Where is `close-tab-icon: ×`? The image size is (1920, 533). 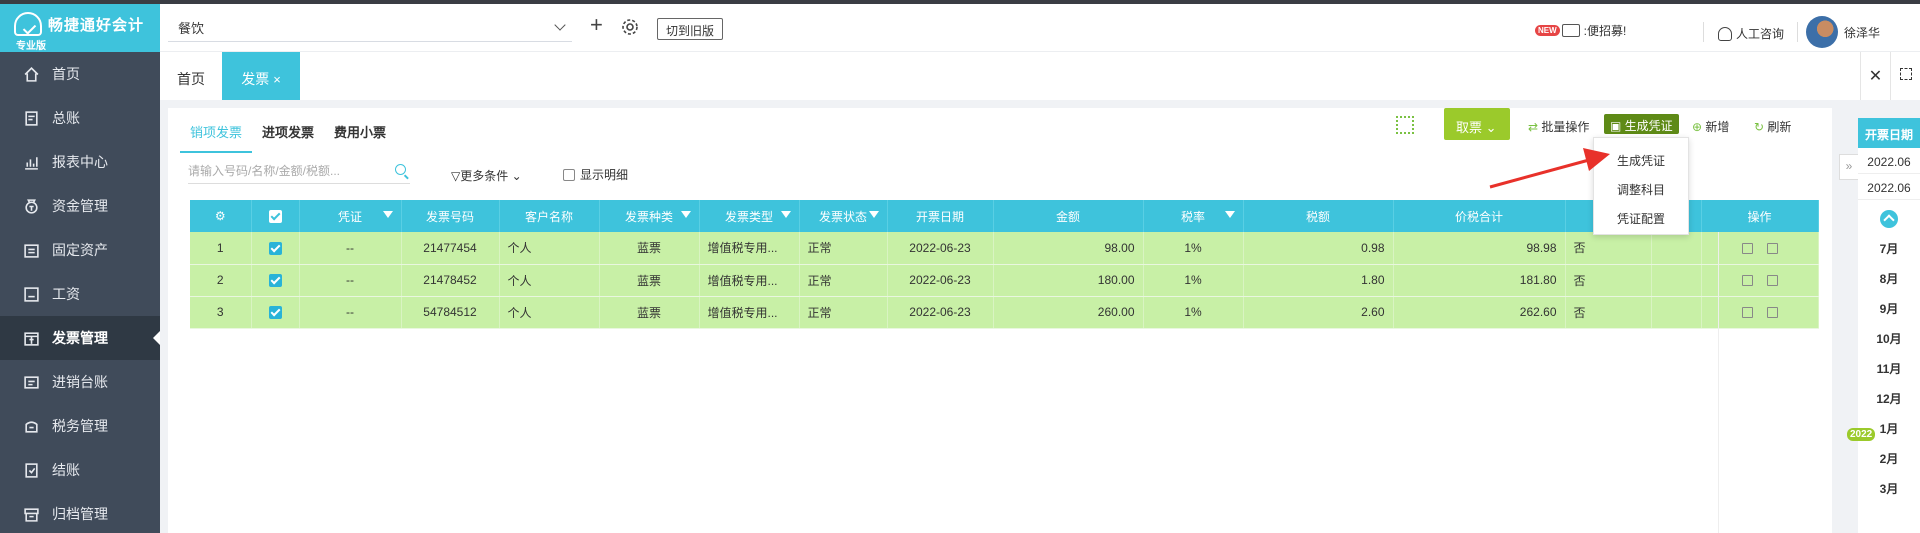
close-tab-icon: × is located at coordinates (277, 79).